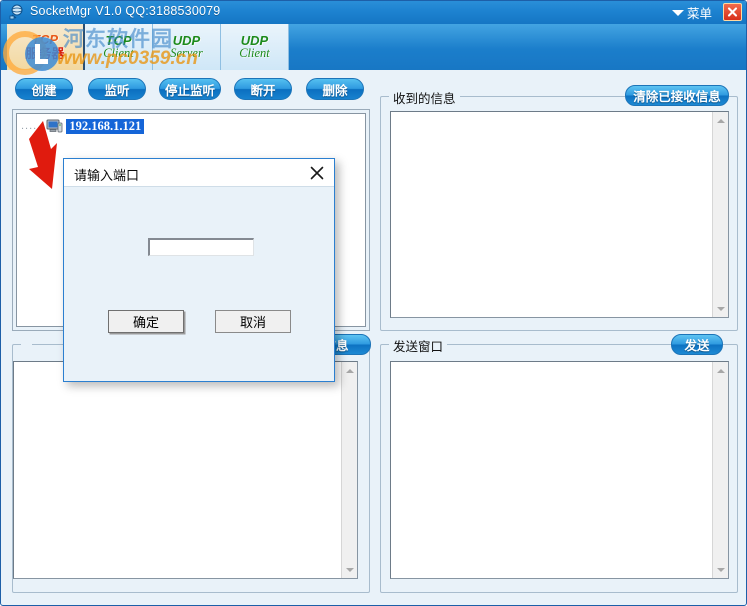  Describe the element at coordinates (424, 97) in the screenshot. I see `received-messages-legend: 收到的信息` at that location.